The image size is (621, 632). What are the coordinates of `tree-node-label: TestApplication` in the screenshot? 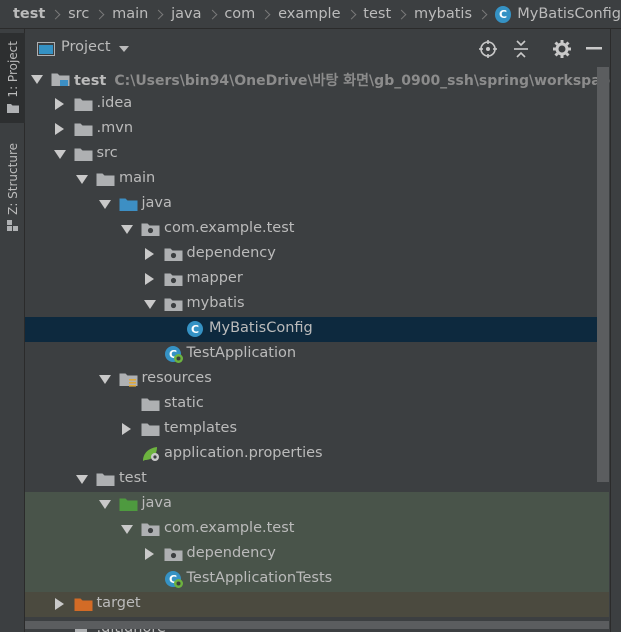 It's located at (241, 353).